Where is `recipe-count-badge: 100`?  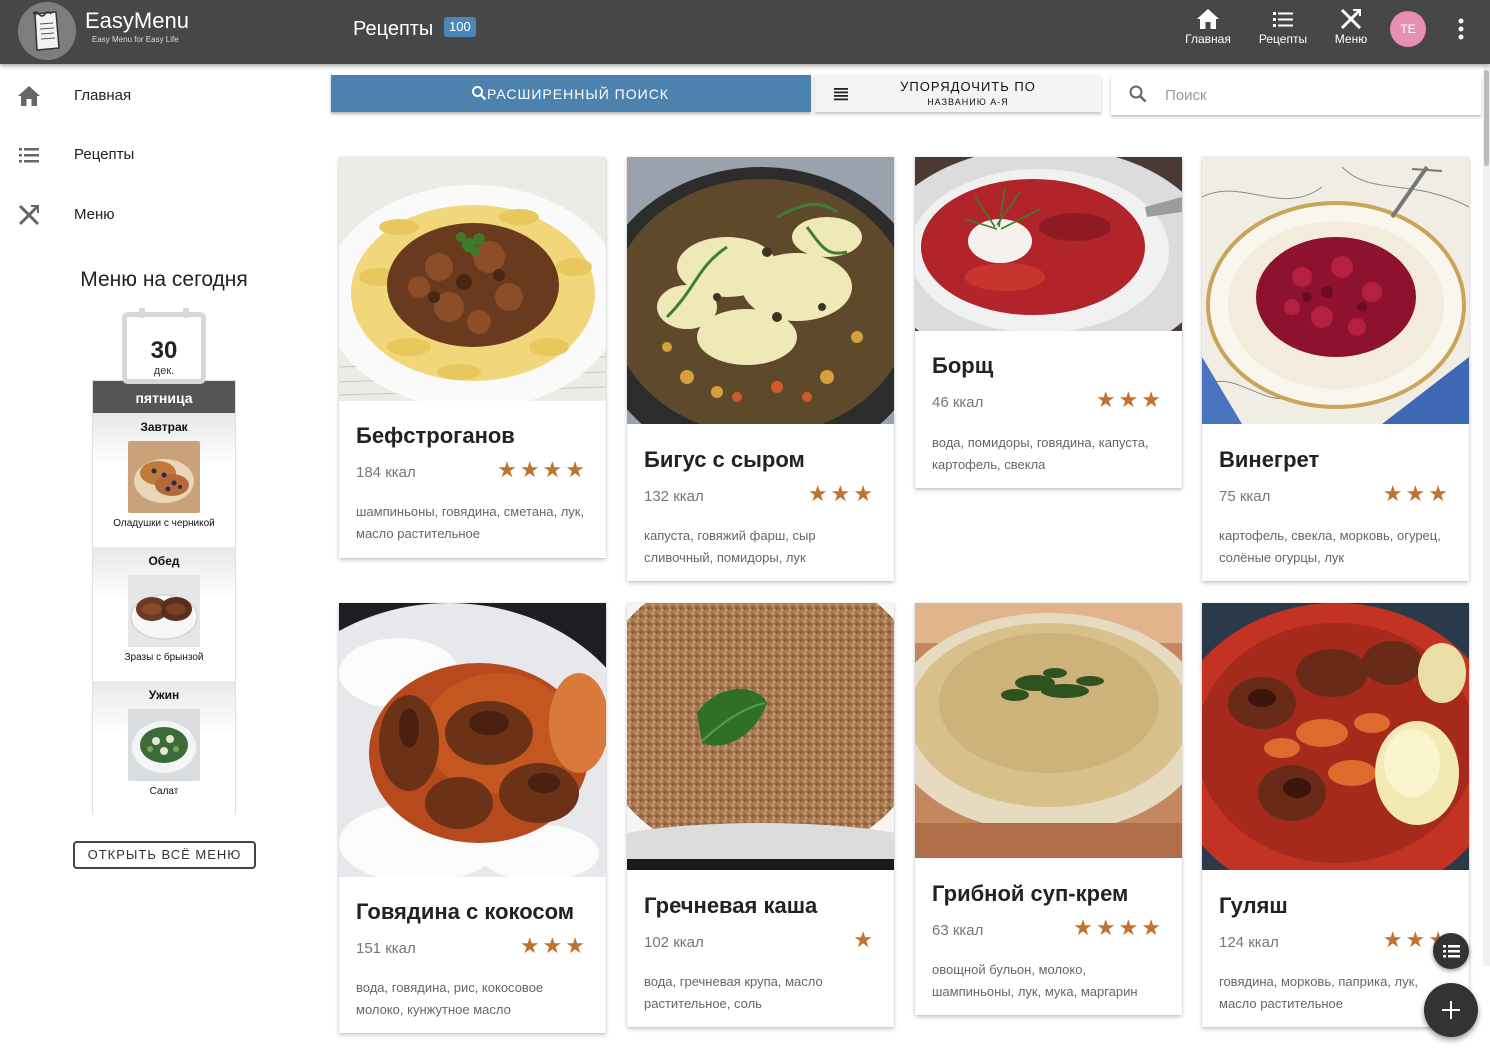
recipe-count-badge: 100 is located at coordinates (460, 27).